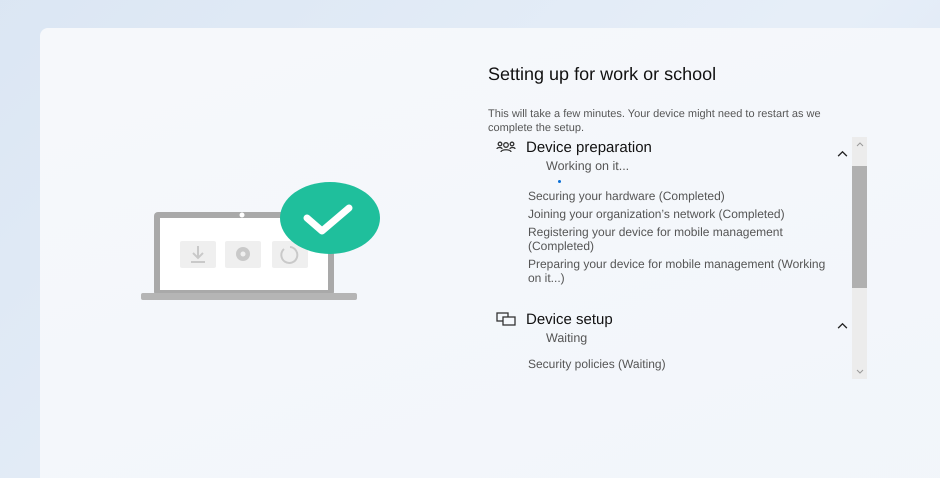 The height and width of the screenshot is (478, 940). I want to click on step-text: Security policies (Waiting), so click(597, 364).